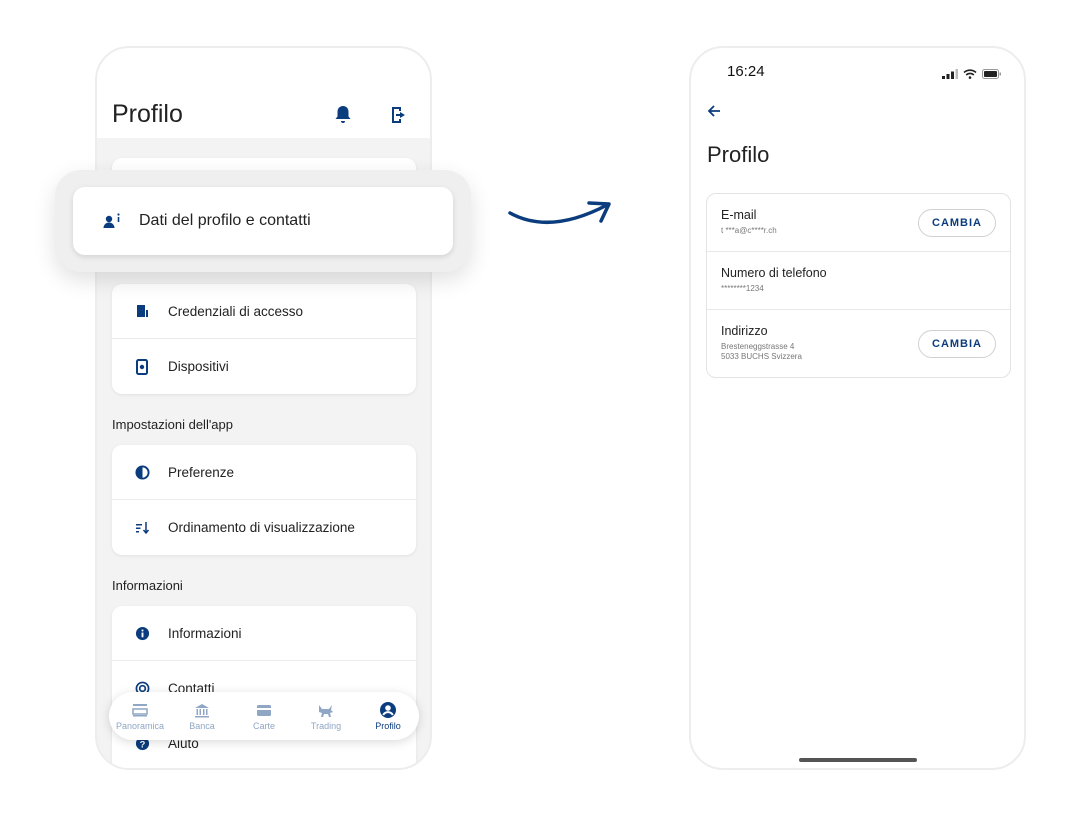  I want to click on nav-label: Panoramica, so click(140, 726).